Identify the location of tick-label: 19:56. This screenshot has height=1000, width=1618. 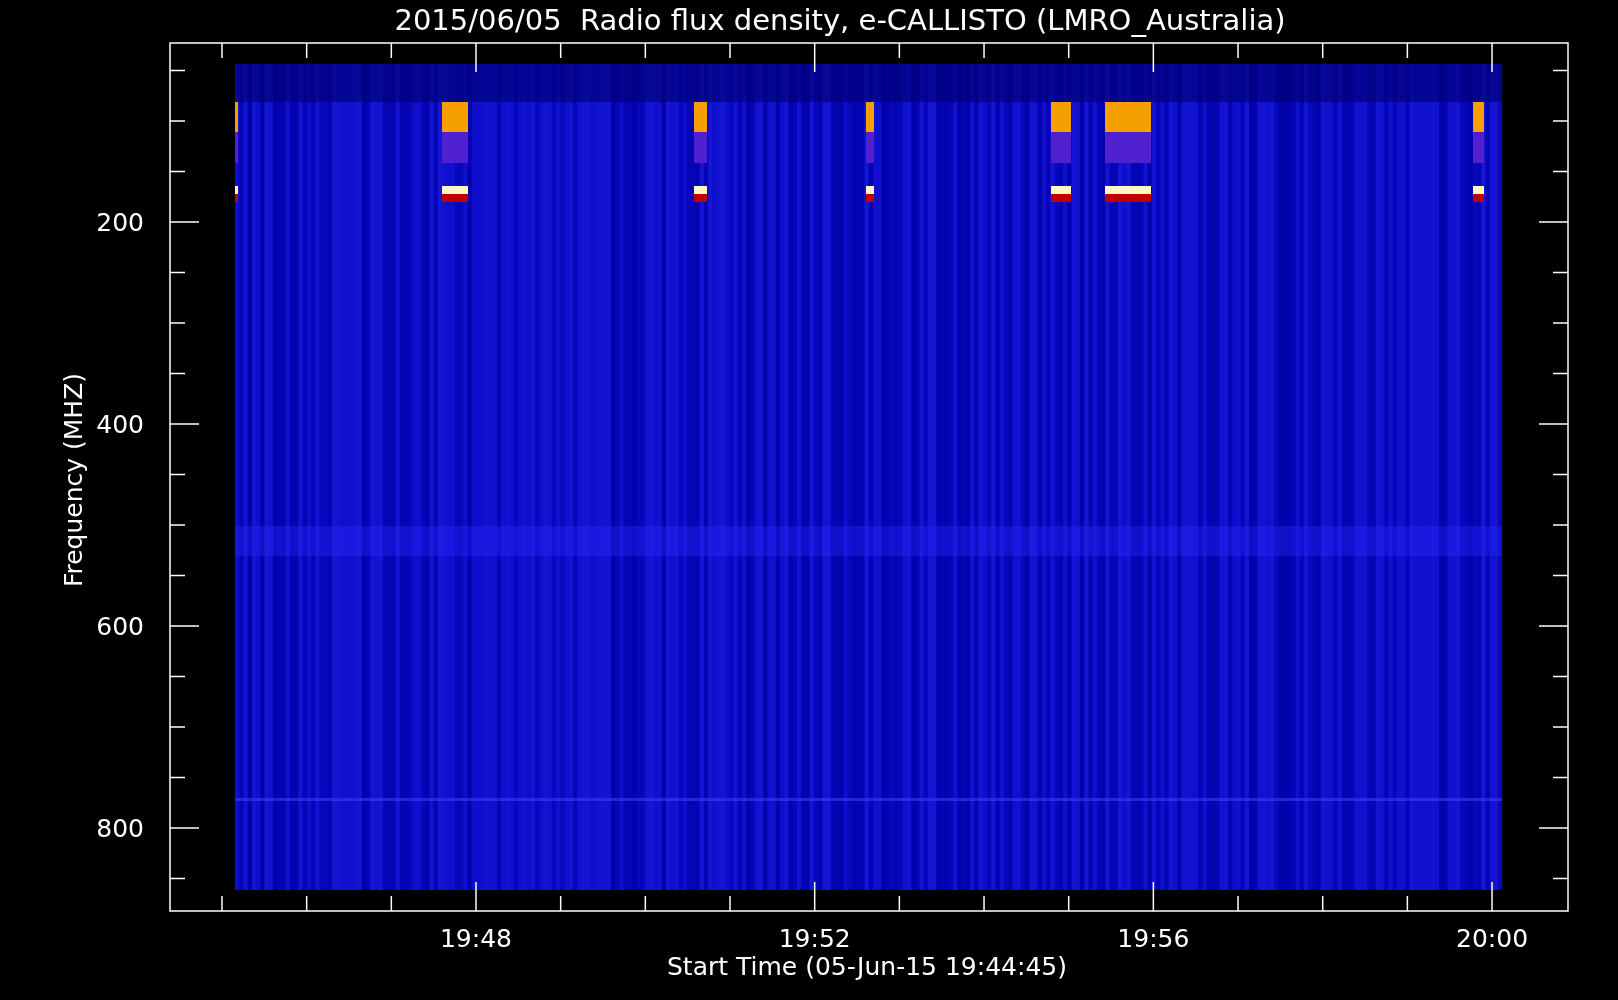
(1153, 938).